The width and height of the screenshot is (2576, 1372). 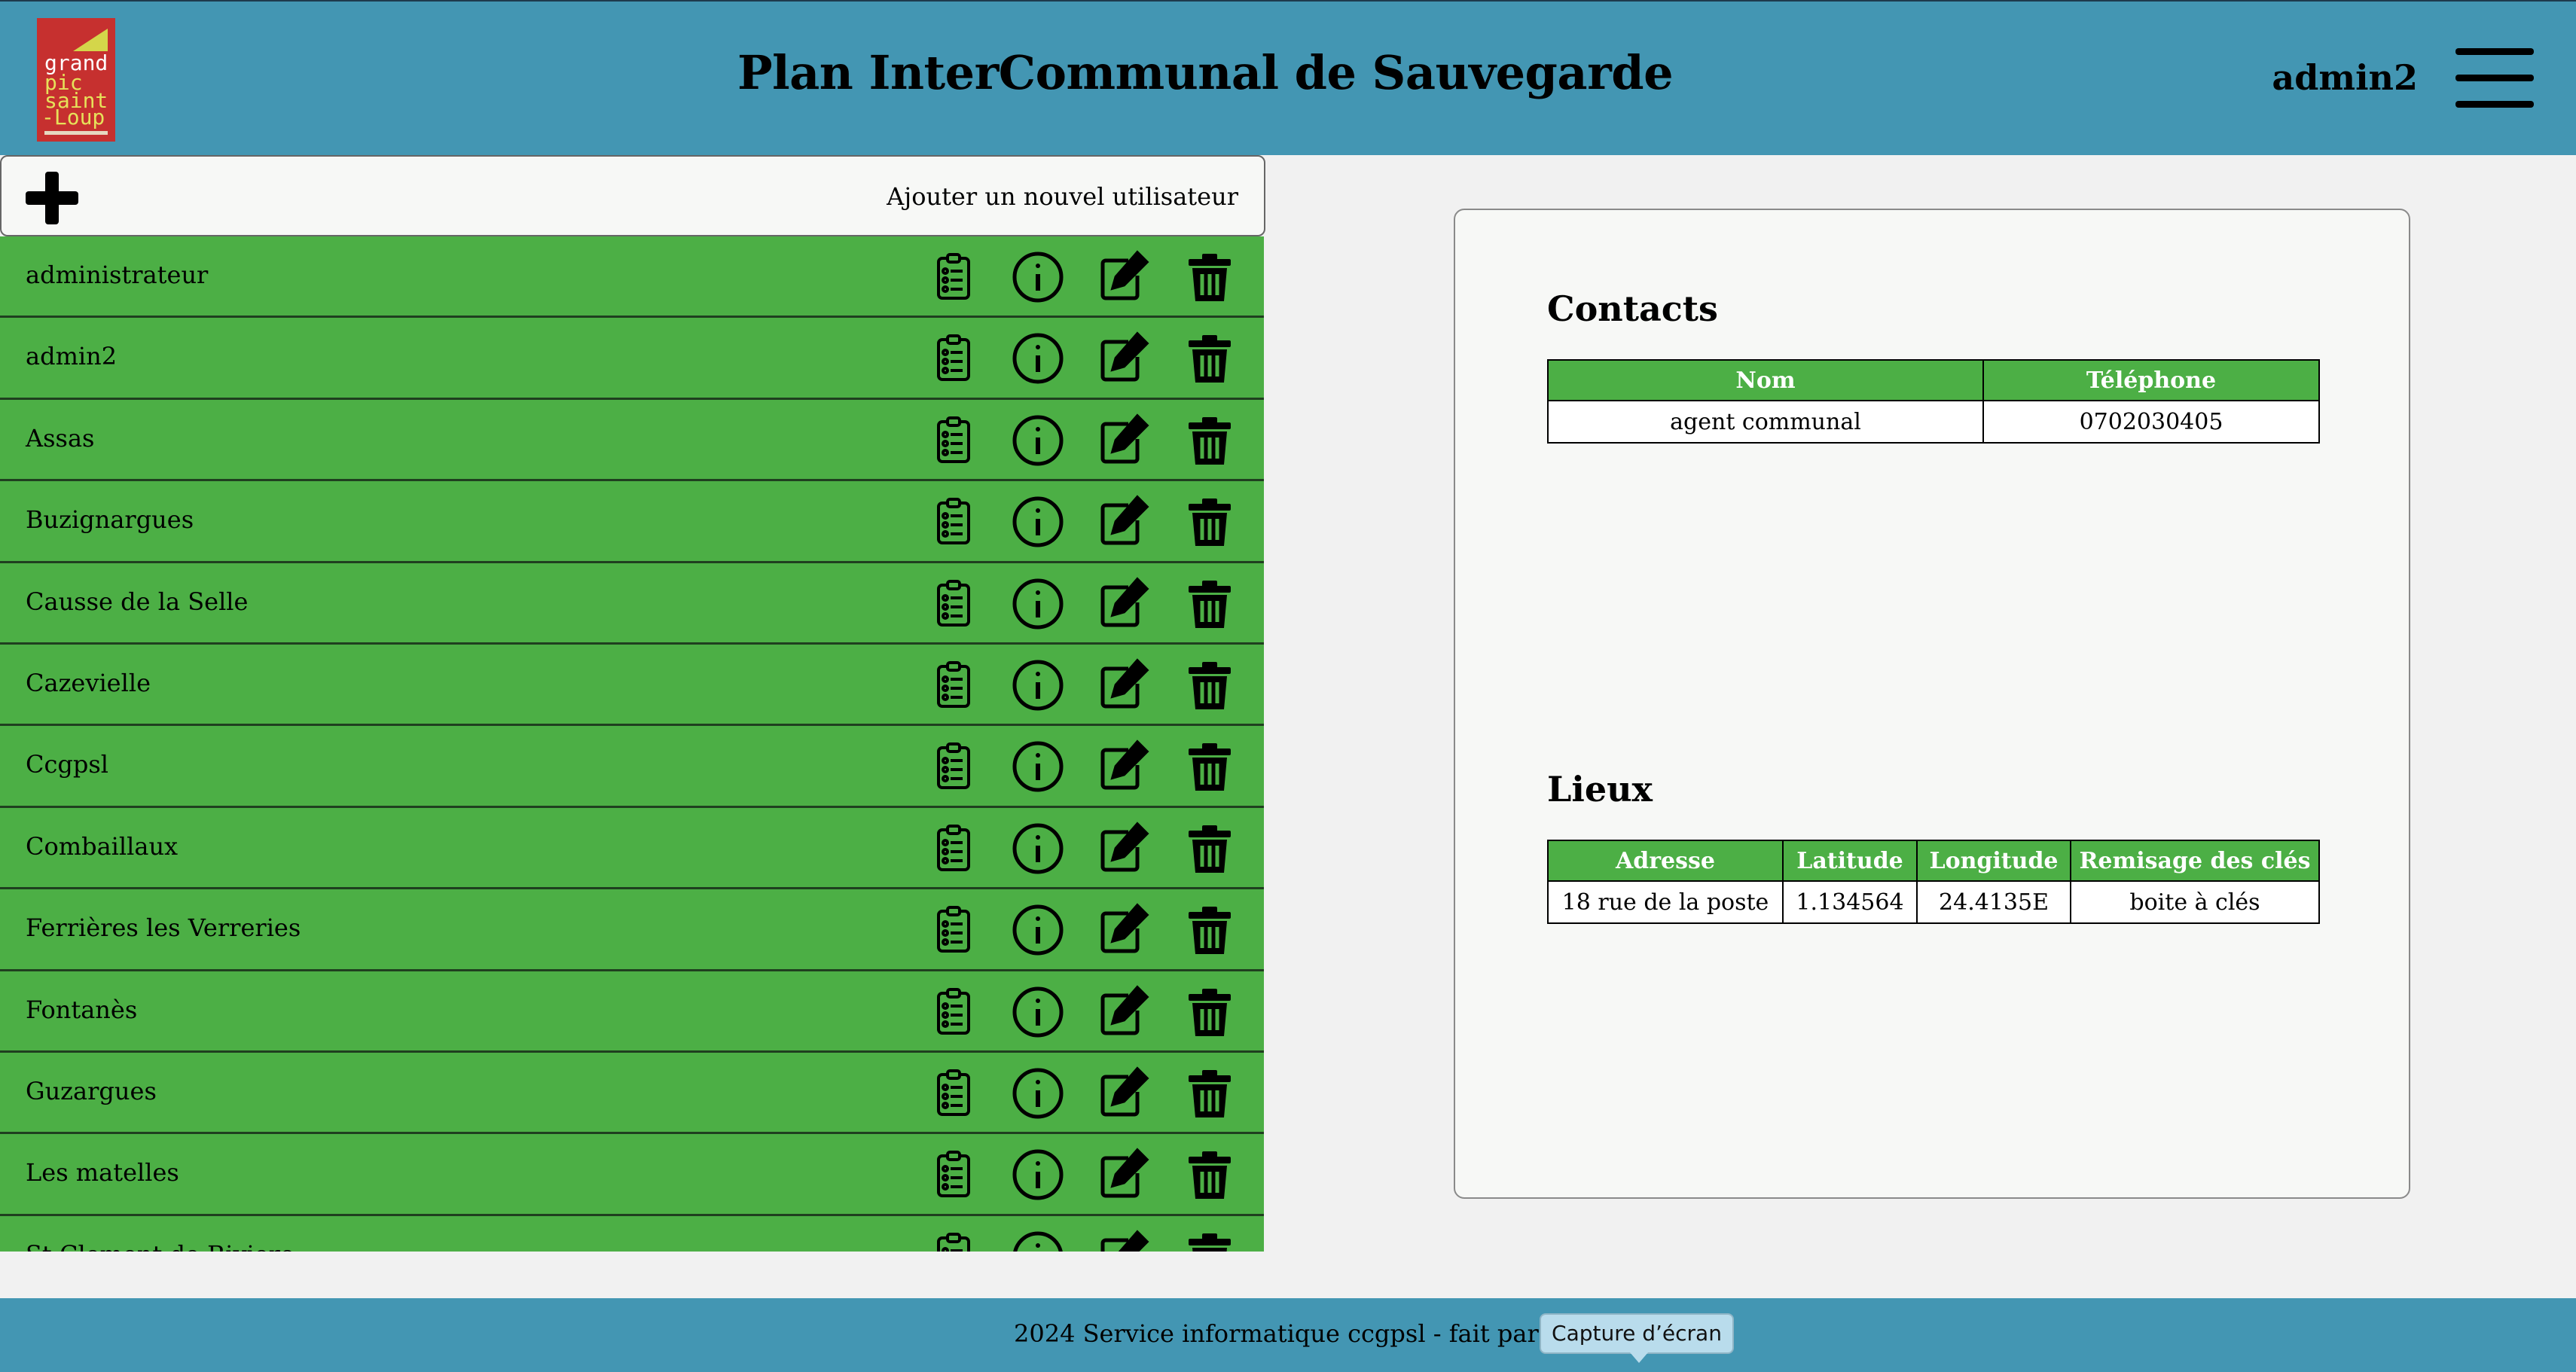 I want to click on current-username: admin2, so click(x=2345, y=77).